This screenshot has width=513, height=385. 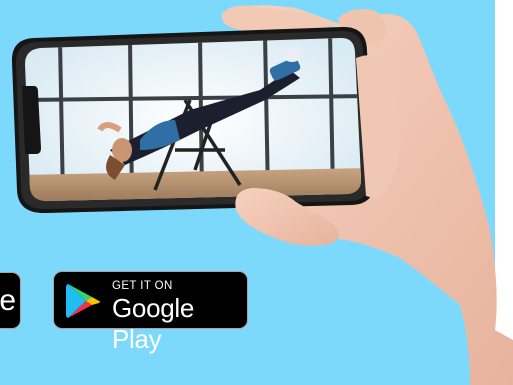 I want to click on google-play-badge-small-label: GET IT ON, so click(x=142, y=286).